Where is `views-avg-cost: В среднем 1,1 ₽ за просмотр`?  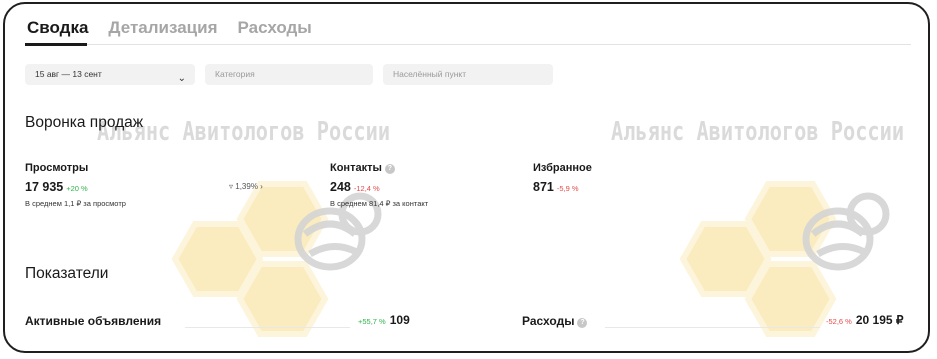 views-avg-cost: В среднем 1,1 ₽ за просмотр is located at coordinates (75, 203).